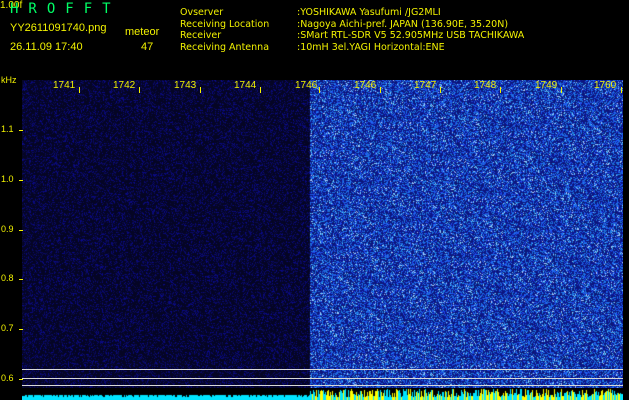 The height and width of the screenshot is (400, 629). I want to click on y-tick-label: 0.8, so click(7, 278).